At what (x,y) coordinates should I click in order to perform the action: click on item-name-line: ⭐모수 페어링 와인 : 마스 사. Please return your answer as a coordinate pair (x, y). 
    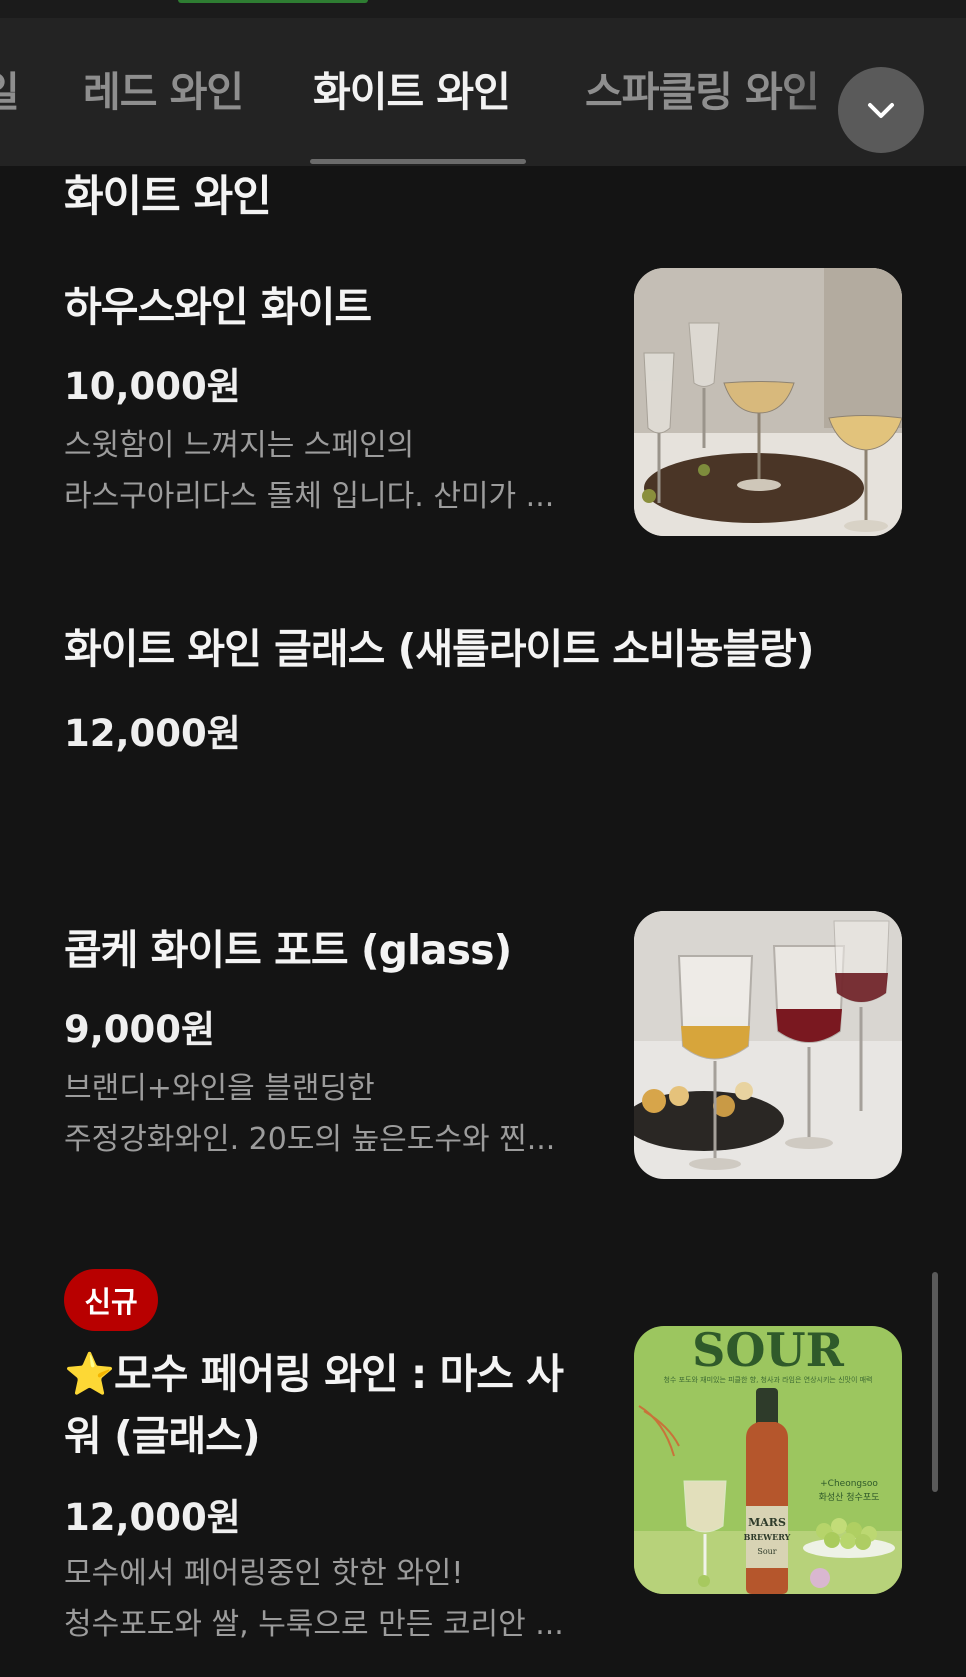
    Looking at the image, I should click on (314, 1374).